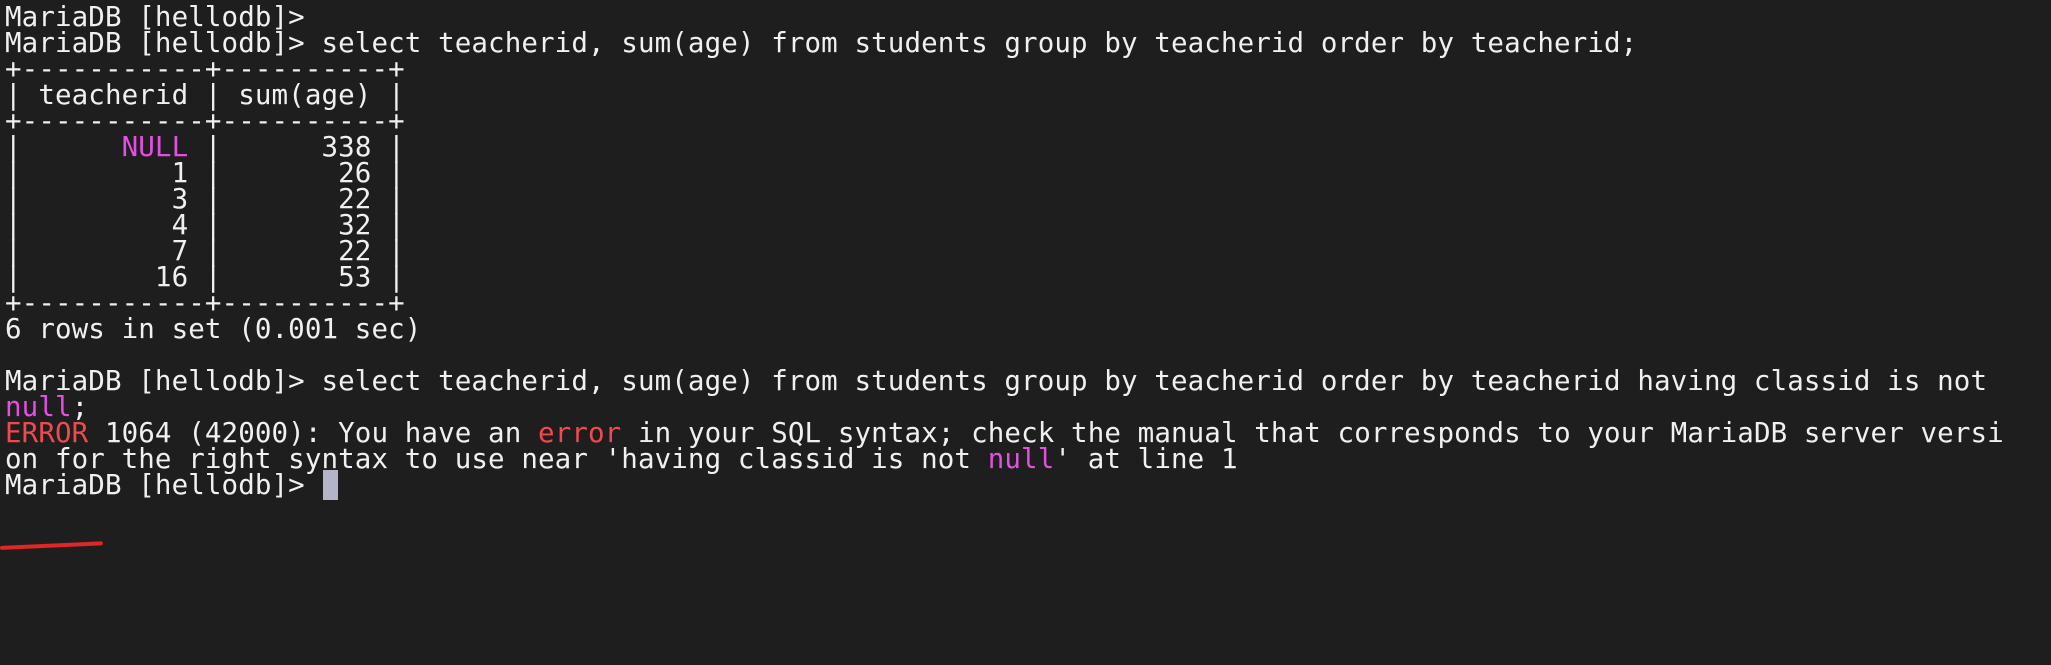 The width and height of the screenshot is (2051, 665). I want to click on prompt-text: MariaDB [hellodb]>, so click(163, 485).